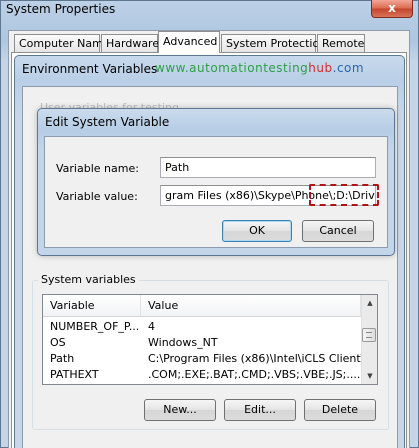 The image size is (419, 448). What do you see at coordinates (62, 43) in the screenshot?
I see `tab-computer-name: Computer Name` at bounding box center [62, 43].